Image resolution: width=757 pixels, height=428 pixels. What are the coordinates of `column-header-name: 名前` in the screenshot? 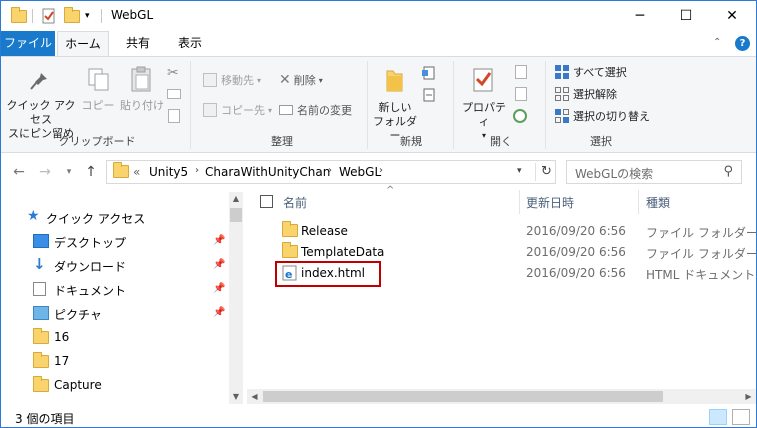 It's located at (295, 202).